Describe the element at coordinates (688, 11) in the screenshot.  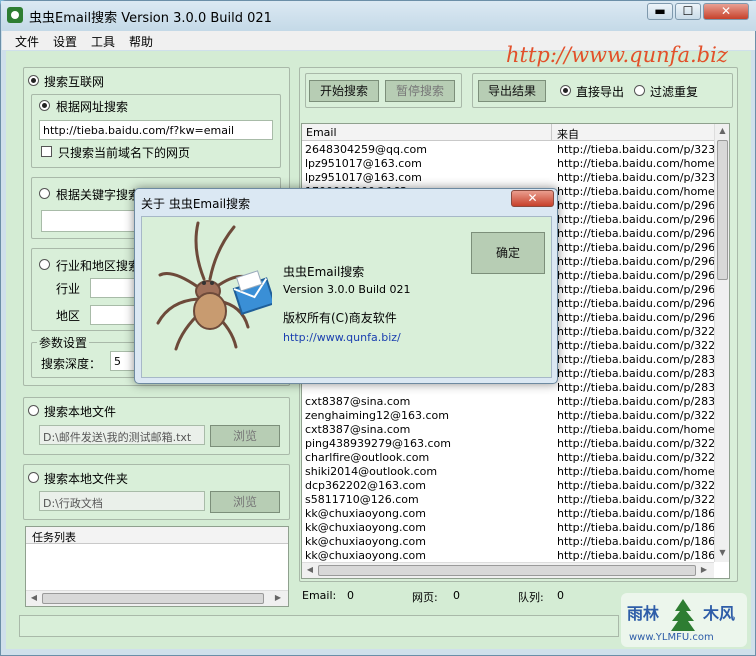
I see `maximize-button: ☐` at that location.